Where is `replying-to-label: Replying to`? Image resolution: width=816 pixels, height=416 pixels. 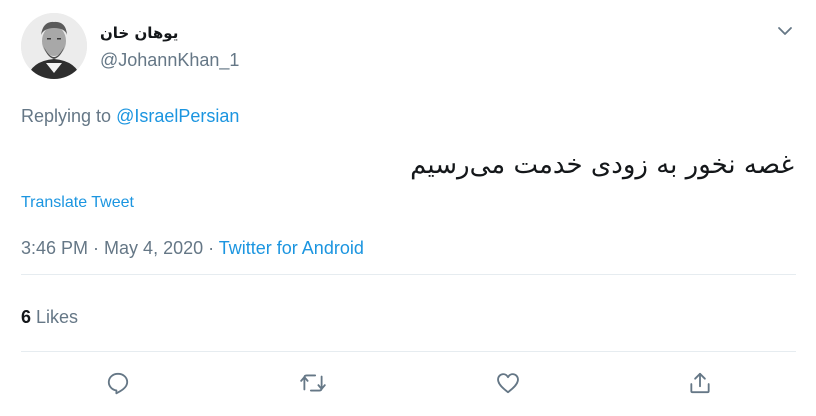
replying-to-label: Replying to is located at coordinates (69, 116).